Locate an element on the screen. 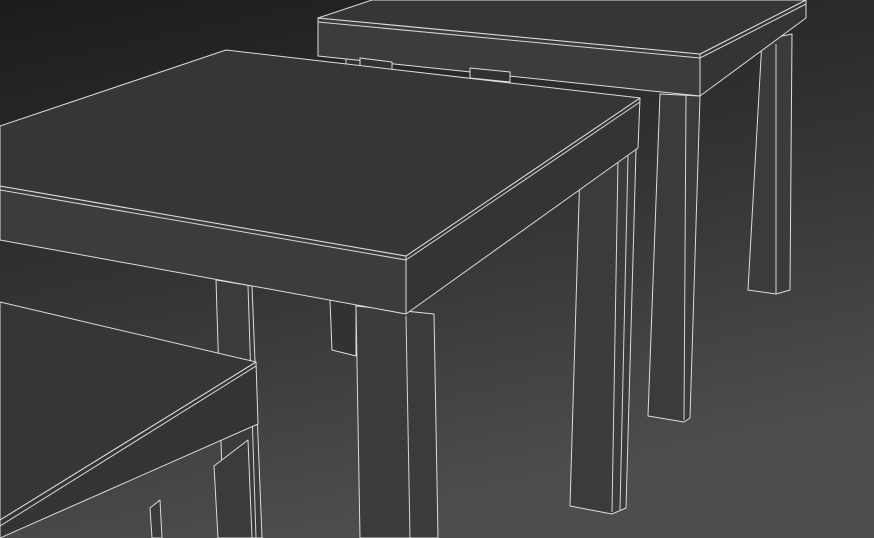 The width and height of the screenshot is (874, 538). table-center-leg-back-middle is located at coordinates (343, 328).